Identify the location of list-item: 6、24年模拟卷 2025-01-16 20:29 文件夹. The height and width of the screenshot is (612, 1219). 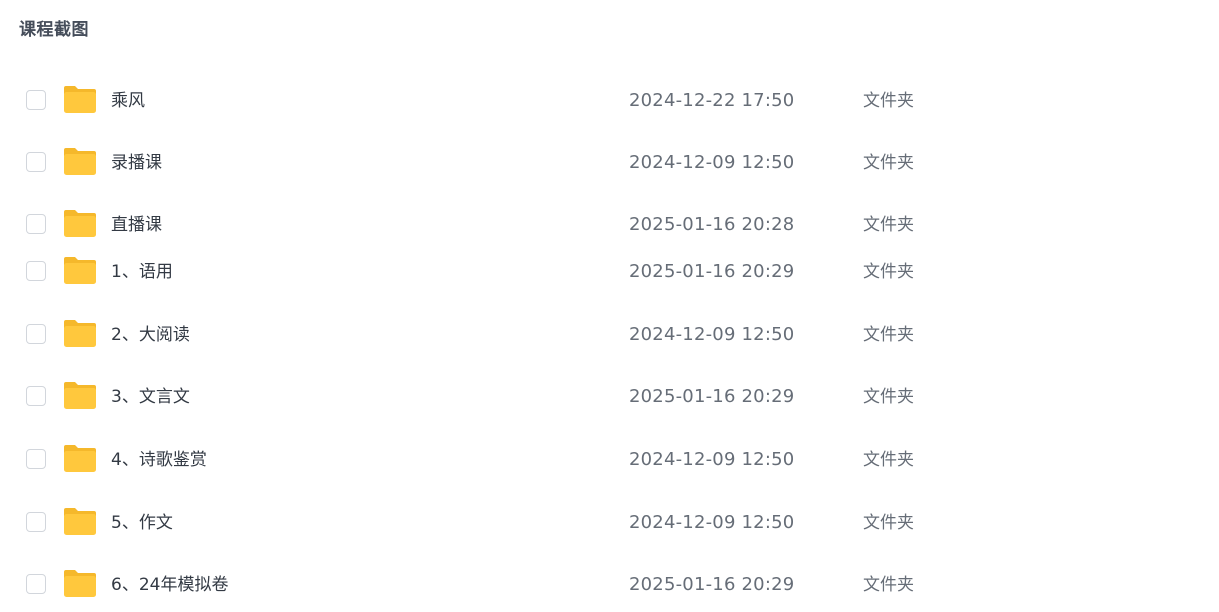
(609, 585).